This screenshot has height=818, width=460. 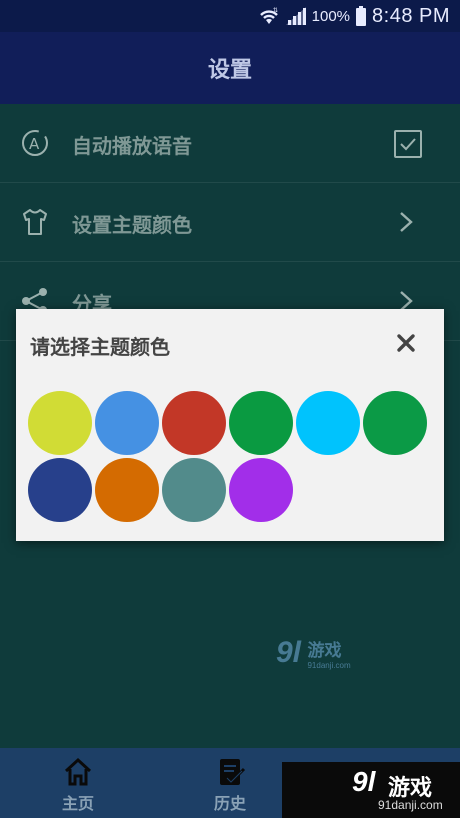 What do you see at coordinates (230, 16) in the screenshot?
I see `status-bar: ⇅ 100% 8:48 PM` at bounding box center [230, 16].